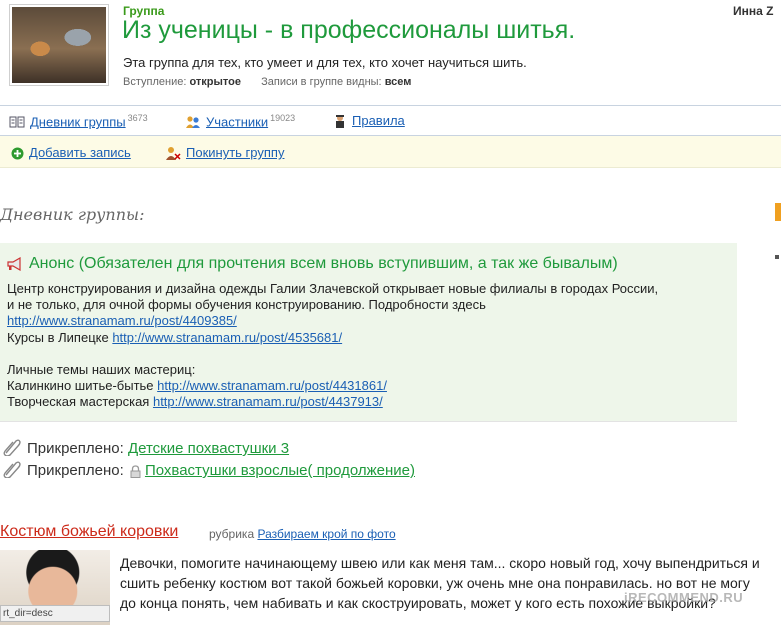 This screenshot has height=625, width=781. Describe the element at coordinates (80, 152) in the screenshot. I see `add-post-link: Добавить запись` at that location.